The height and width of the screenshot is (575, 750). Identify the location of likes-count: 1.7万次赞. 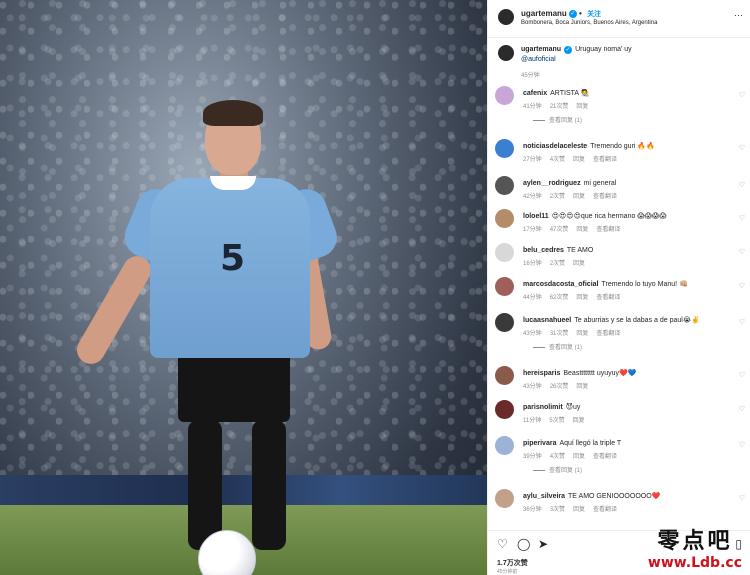
(512, 563).